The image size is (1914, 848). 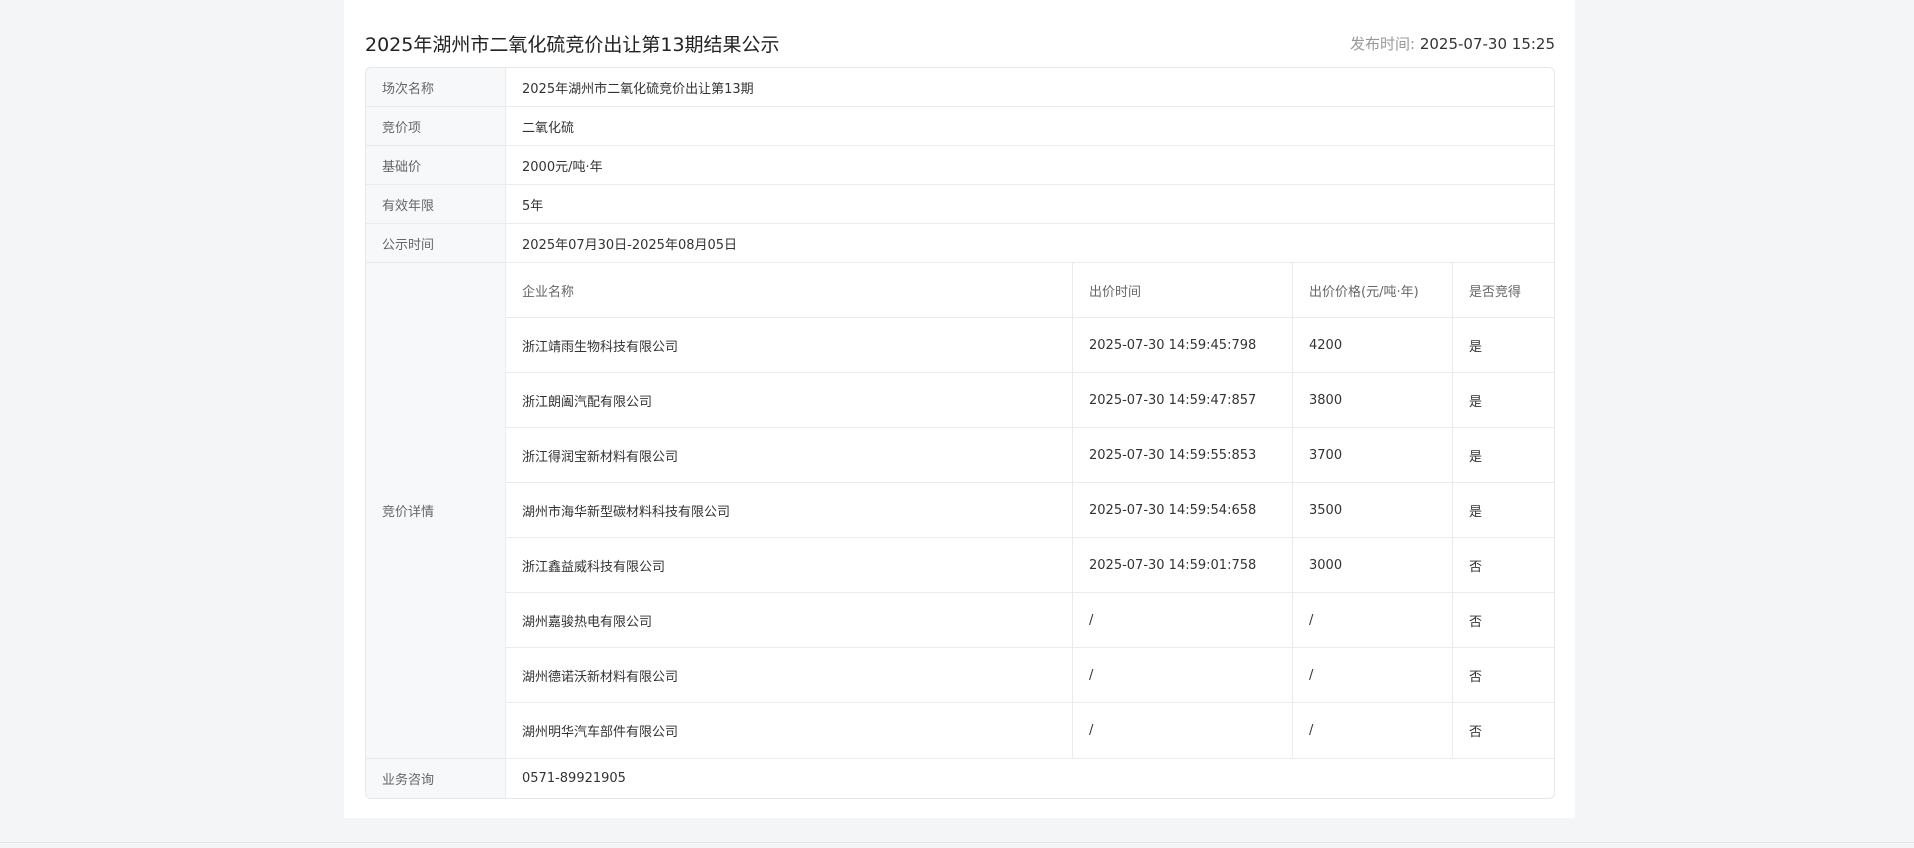 I want to click on header-company: 企业名称, so click(x=789, y=290).